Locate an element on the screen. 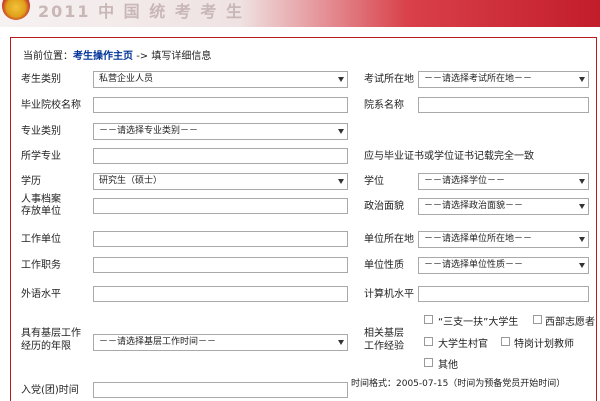 This screenshot has width=600, height=401. exam-location-value: －－请选择考试所在地－－ is located at coordinates (478, 79).